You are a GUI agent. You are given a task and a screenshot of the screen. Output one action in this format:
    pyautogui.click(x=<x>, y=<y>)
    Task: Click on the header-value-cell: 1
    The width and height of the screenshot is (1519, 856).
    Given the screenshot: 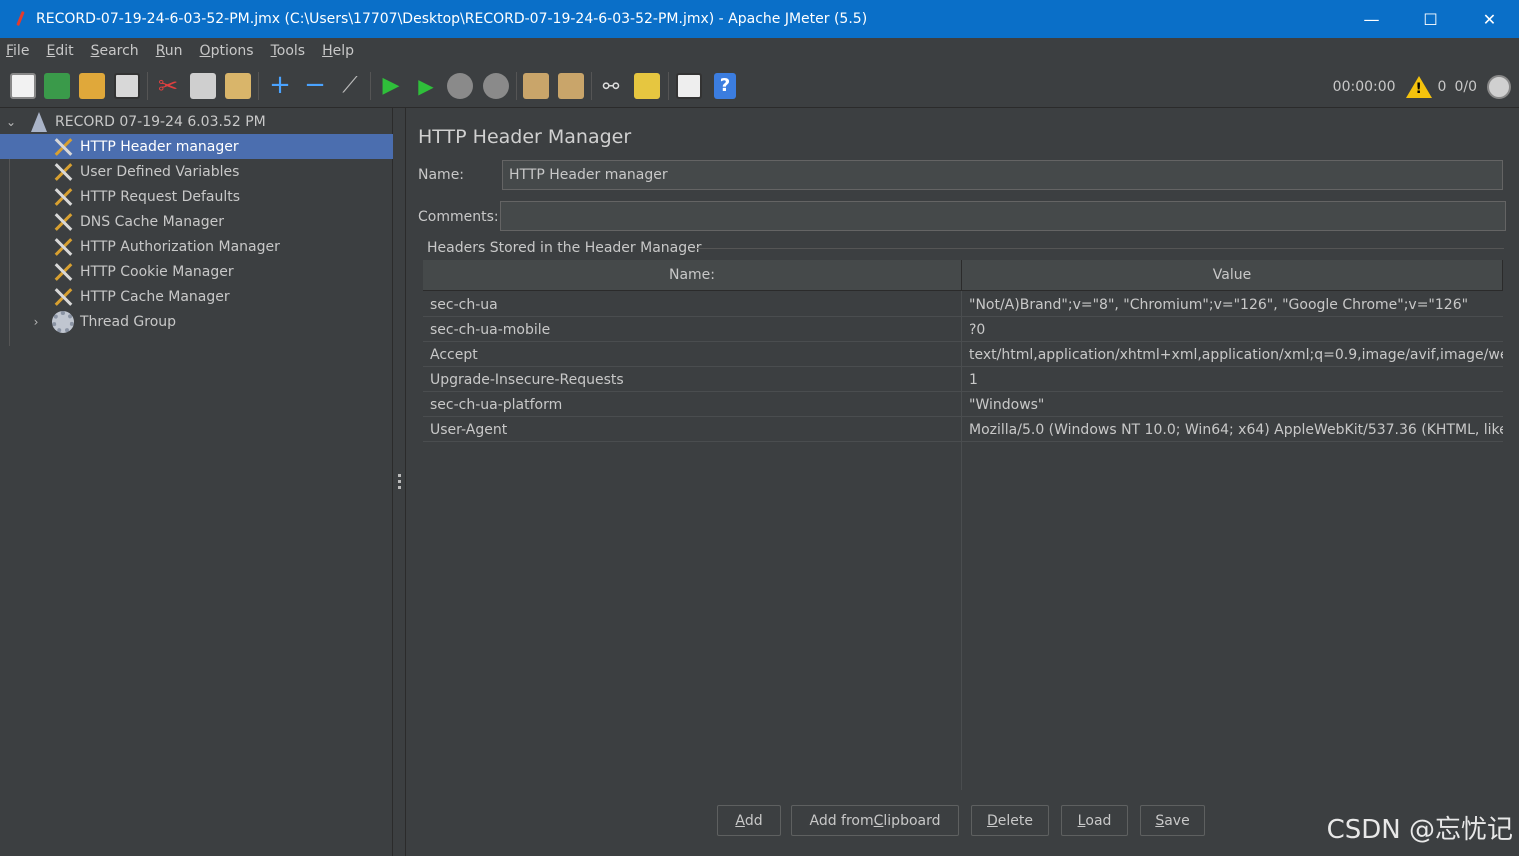 What is the action you would take?
    pyautogui.click(x=1232, y=379)
    